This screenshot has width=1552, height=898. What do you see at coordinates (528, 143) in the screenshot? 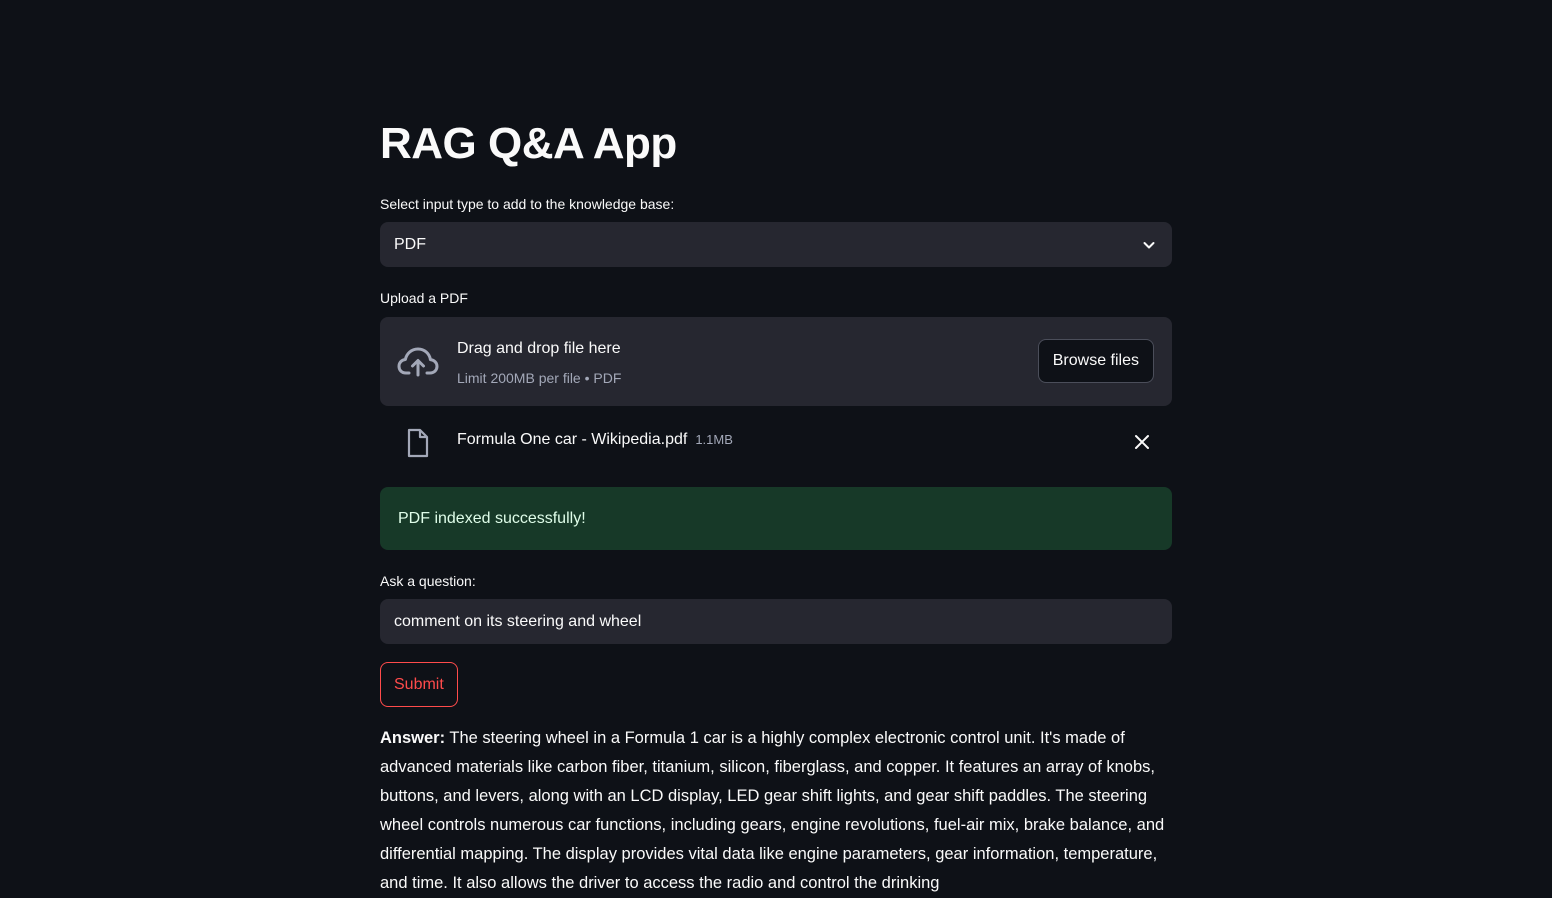
I see `page-title: RAG Q&A App` at bounding box center [528, 143].